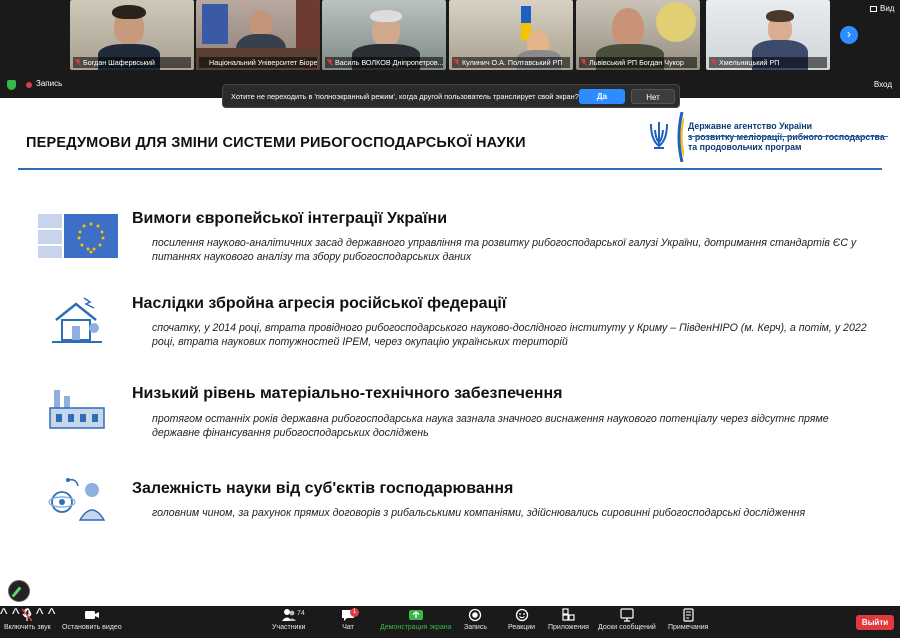  What do you see at coordinates (638, 62) in the screenshot?
I see `participant-name: Львівський РП Богдан Чукор` at bounding box center [638, 62].